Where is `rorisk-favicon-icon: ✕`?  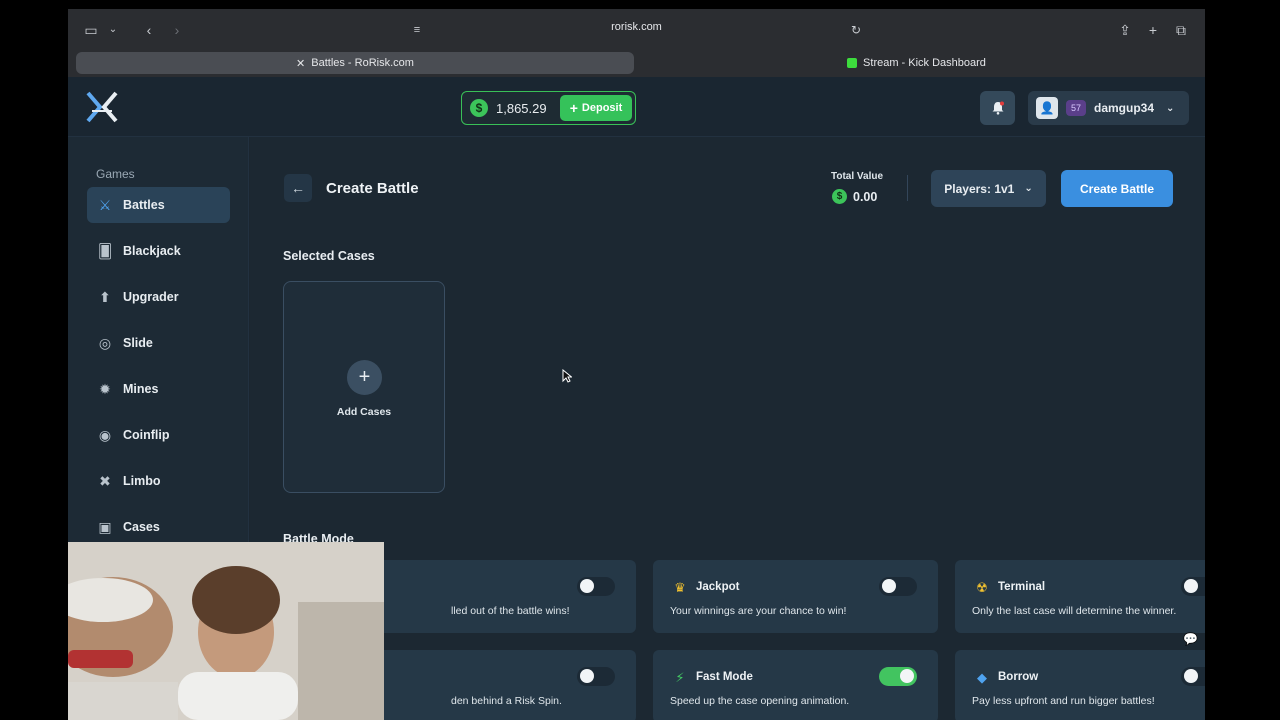 rorisk-favicon-icon: ✕ is located at coordinates (301, 63).